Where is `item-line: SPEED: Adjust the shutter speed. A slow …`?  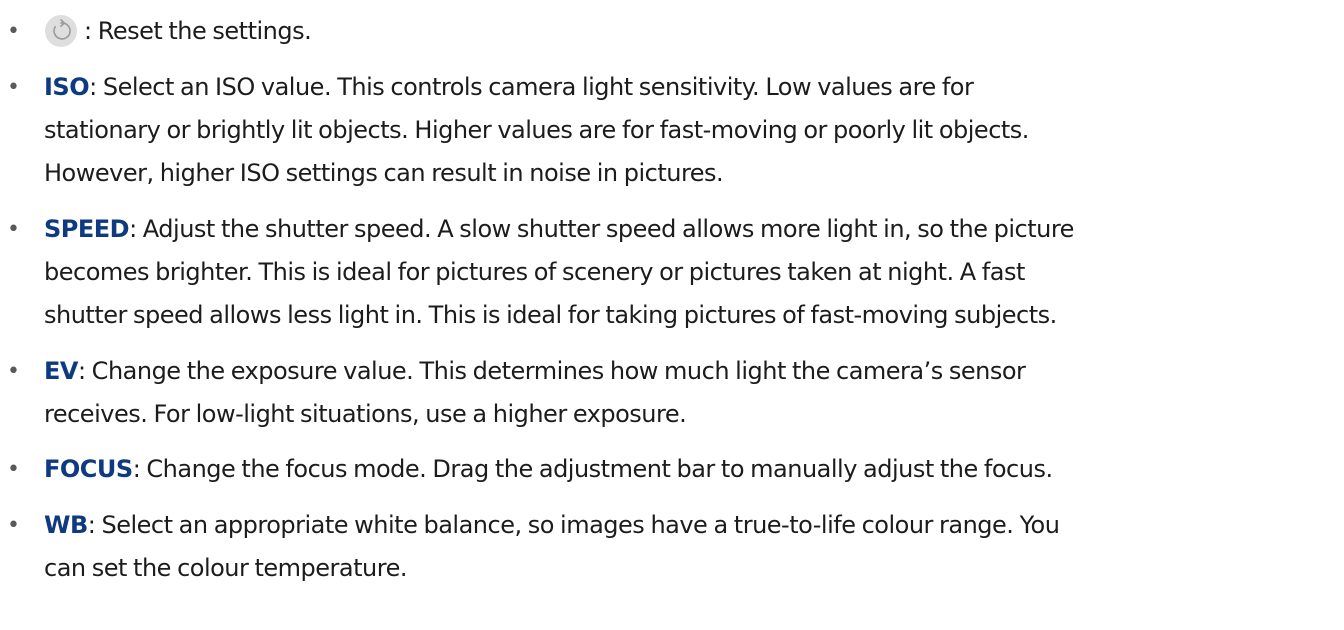 item-line: SPEED: Adjust the shutter speed. A slow … is located at coordinates (690, 229).